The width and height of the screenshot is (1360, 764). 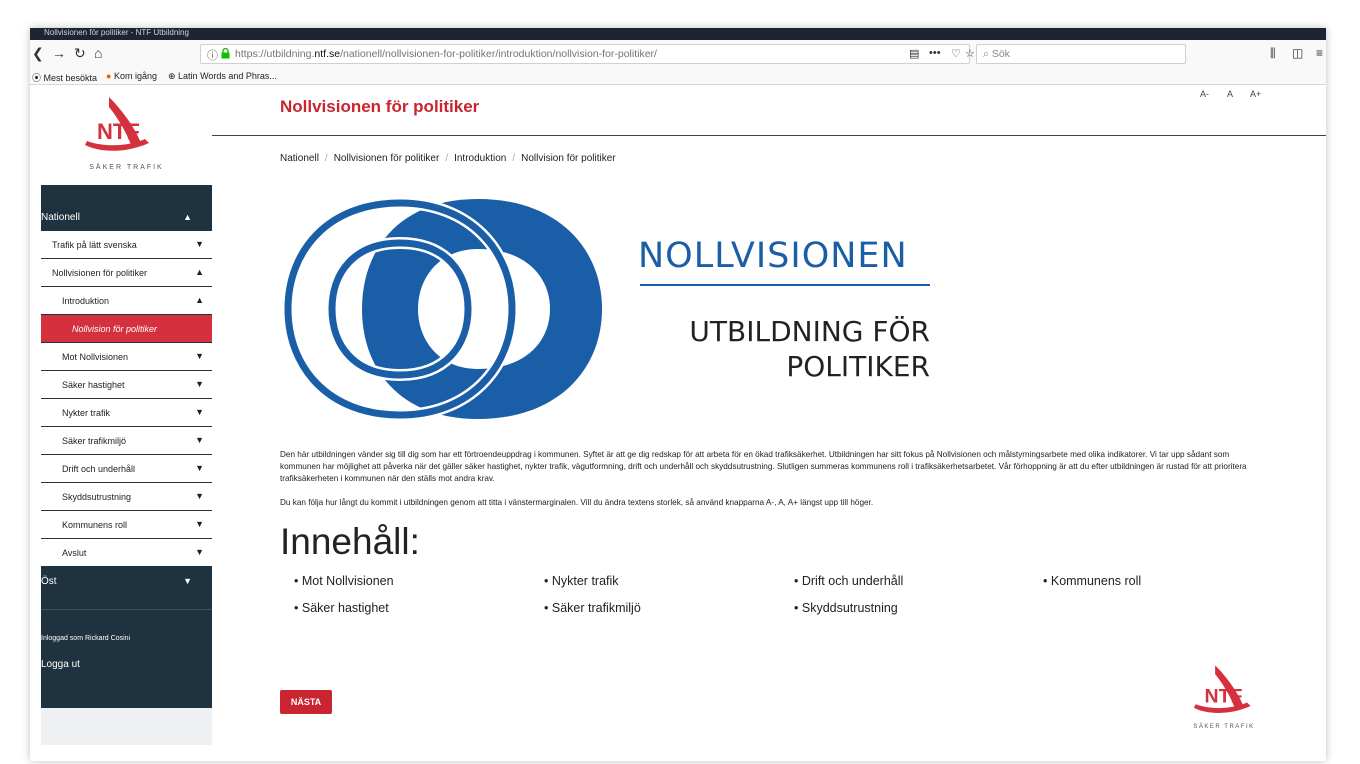 I want to click on toc-item-nykter-trafik: • Nykter trafik, so click(x=581, y=581).